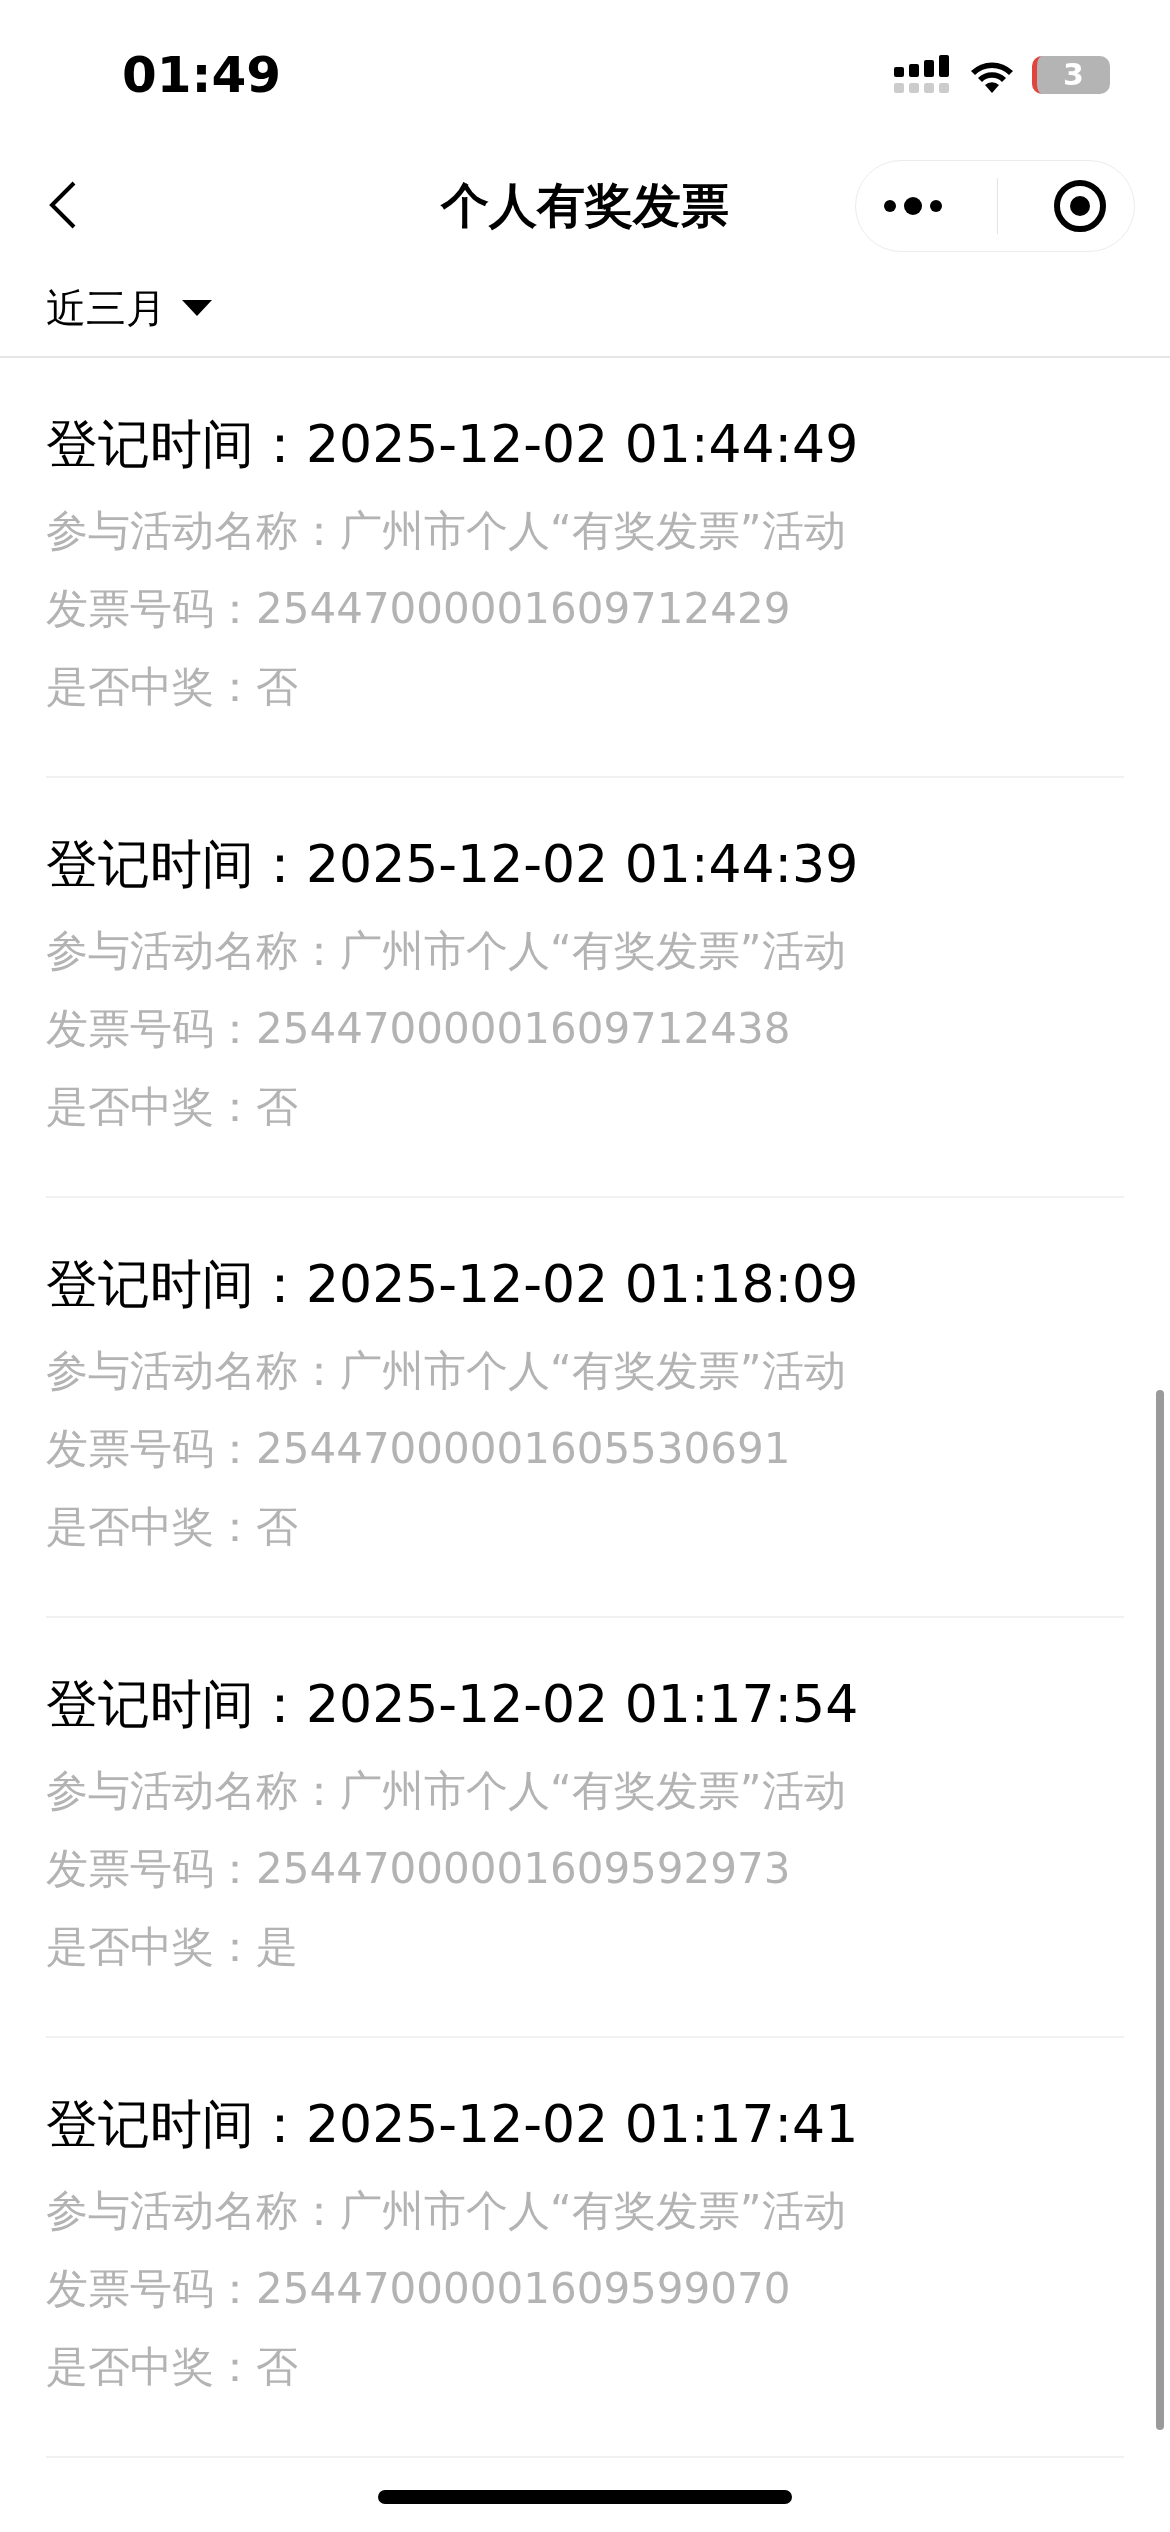 Image resolution: width=1170 pixels, height=2532 pixels. I want to click on page-title: 个人有奖发票, so click(585, 205).